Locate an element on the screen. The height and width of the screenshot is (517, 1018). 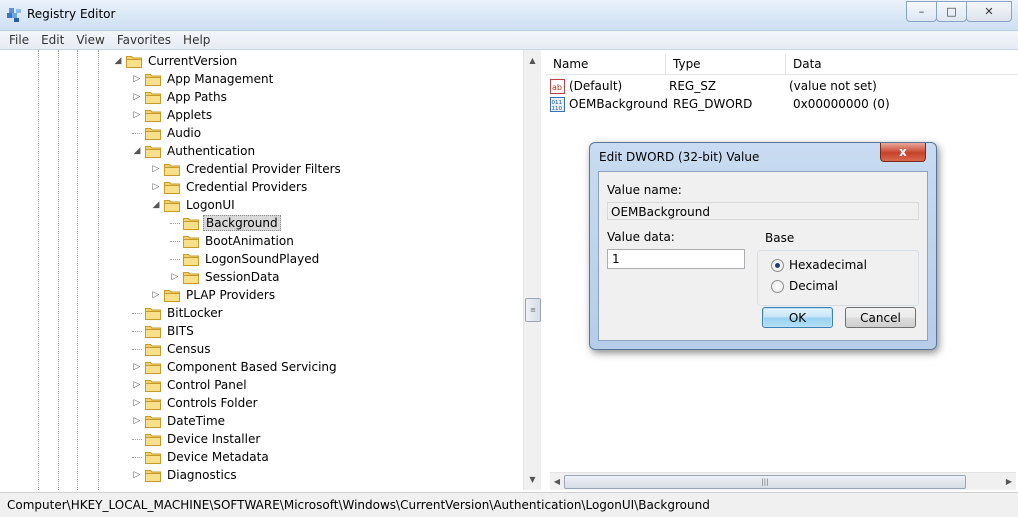
tree-node: ▷ SessionData is located at coordinates (225, 277).